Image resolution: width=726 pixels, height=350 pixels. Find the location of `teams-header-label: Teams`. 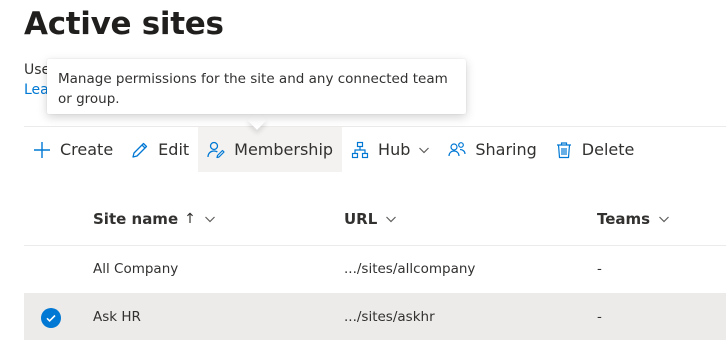

teams-header-label: Teams is located at coordinates (624, 219).